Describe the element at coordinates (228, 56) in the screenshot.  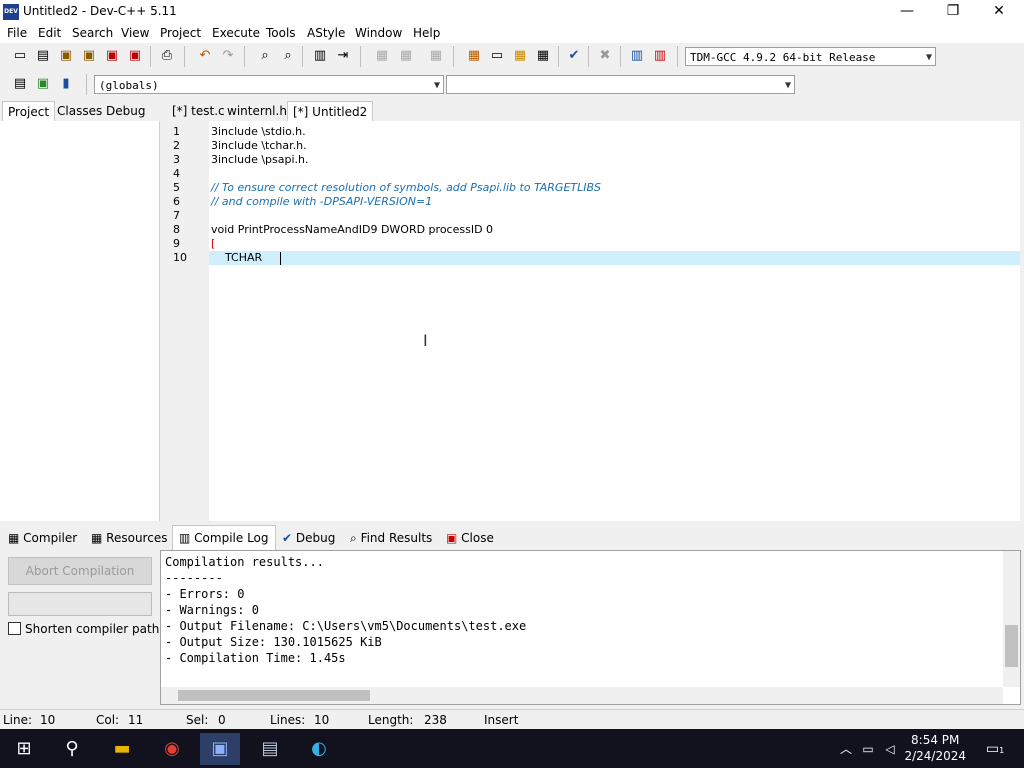
I see `redo-icon: ↷` at that location.